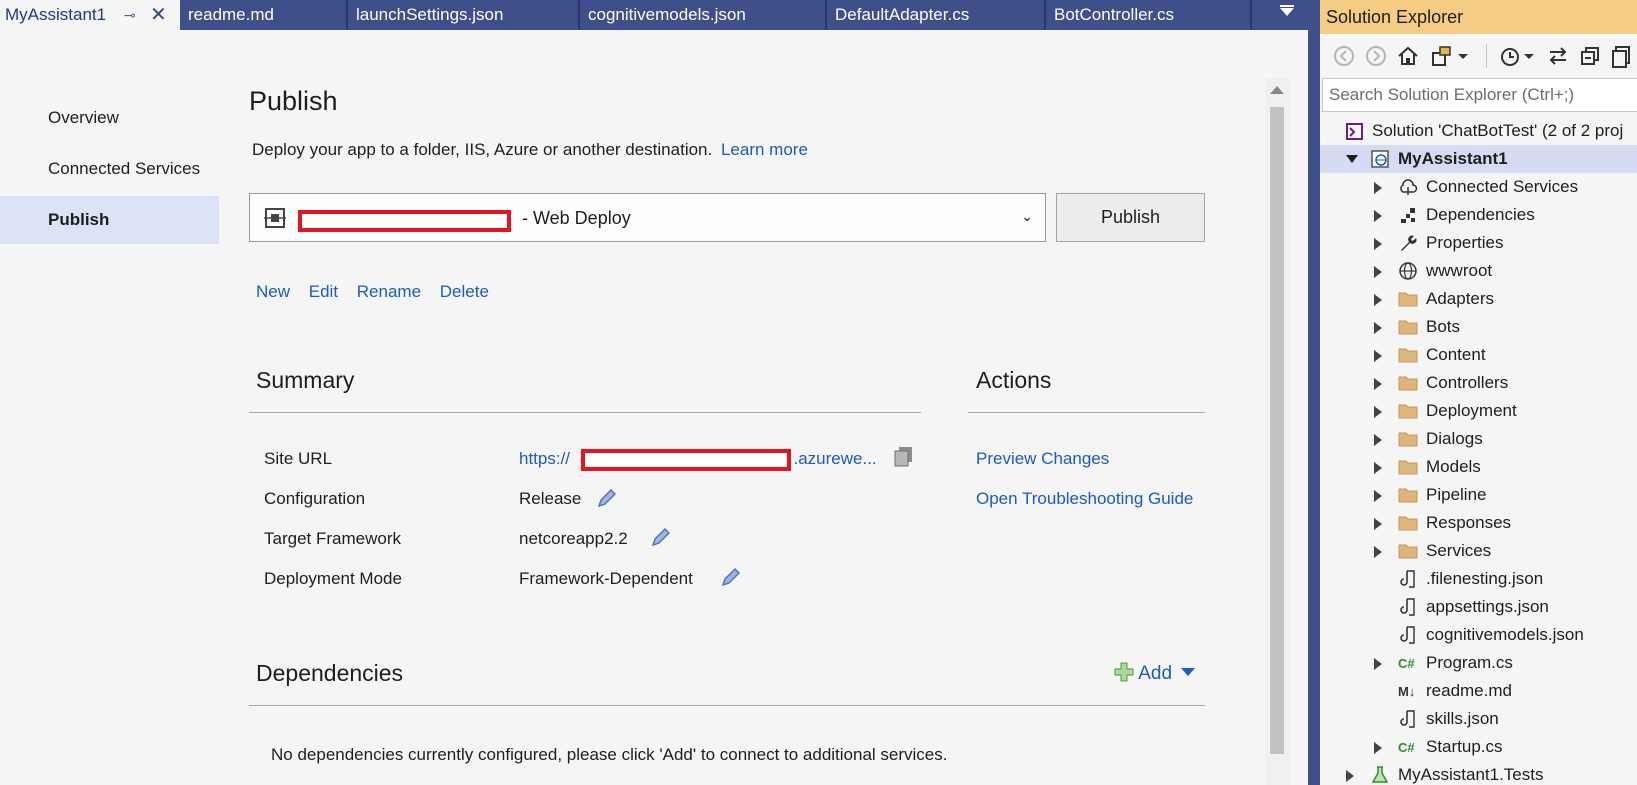 This screenshot has width=1637, height=785. What do you see at coordinates (333, 578) in the screenshot?
I see `deployment-mode-label: Deployment Mode` at bounding box center [333, 578].